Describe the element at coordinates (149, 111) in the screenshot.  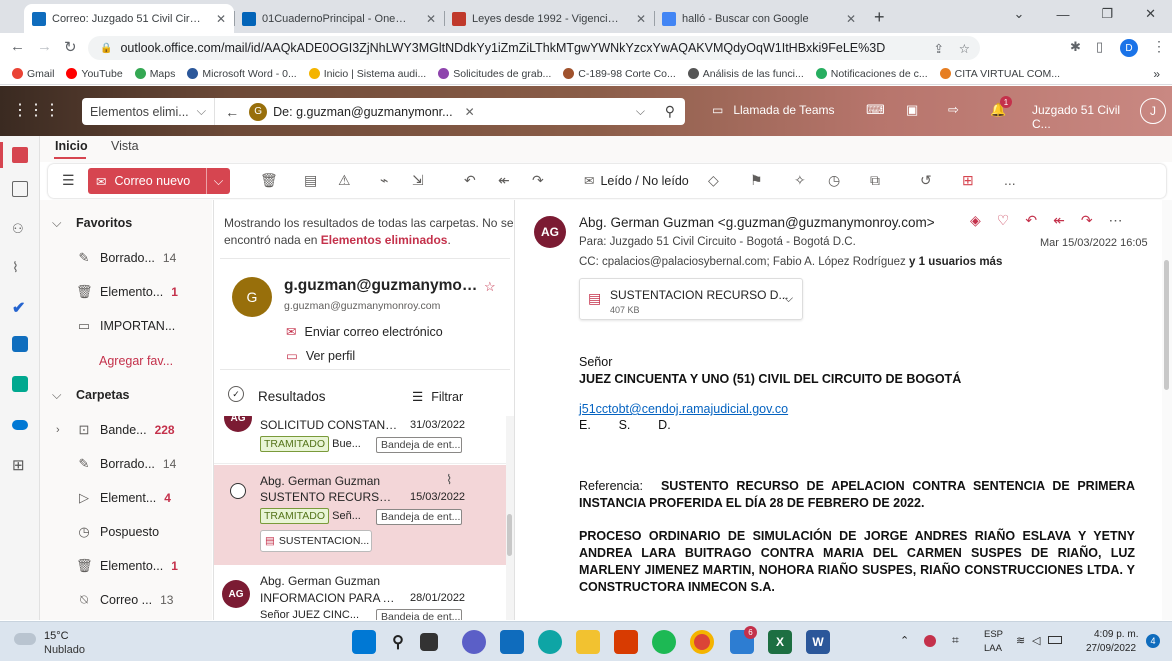
I see `search-scope-dropdown: Elementos elimi... ⌵` at that location.